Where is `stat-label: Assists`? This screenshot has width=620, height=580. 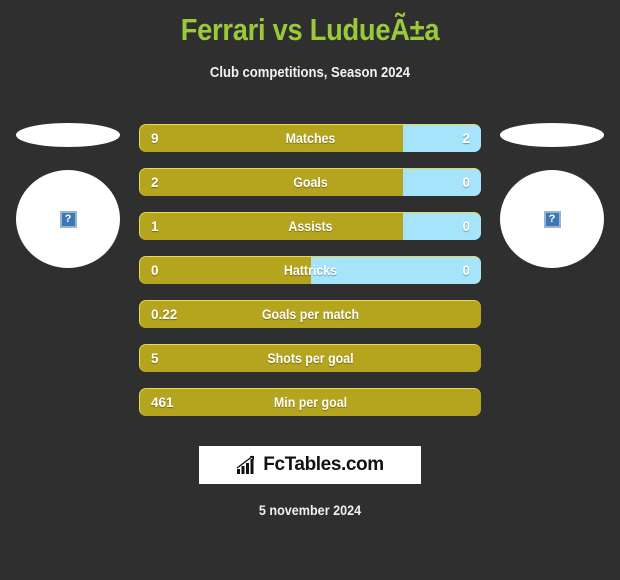 stat-label: Assists is located at coordinates (310, 226).